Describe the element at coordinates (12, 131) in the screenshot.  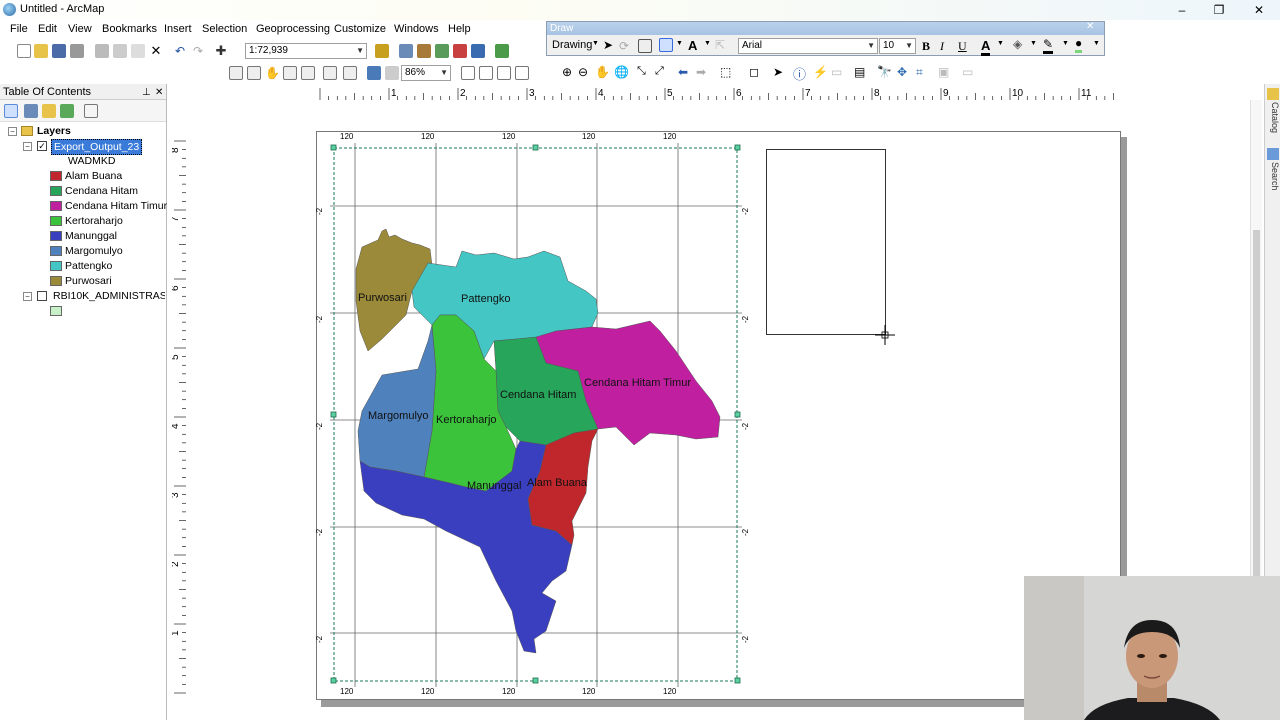
I see `collapse-layers-icon: −` at that location.